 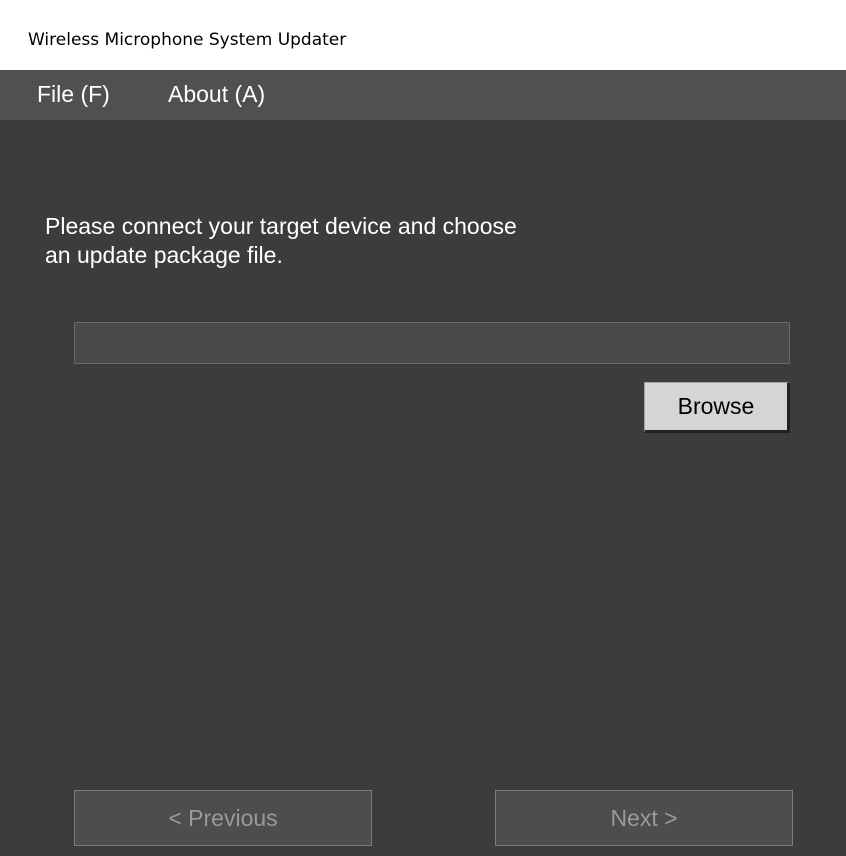 What do you see at coordinates (164, 255) in the screenshot?
I see `instruction-line-2: an update package file.` at bounding box center [164, 255].